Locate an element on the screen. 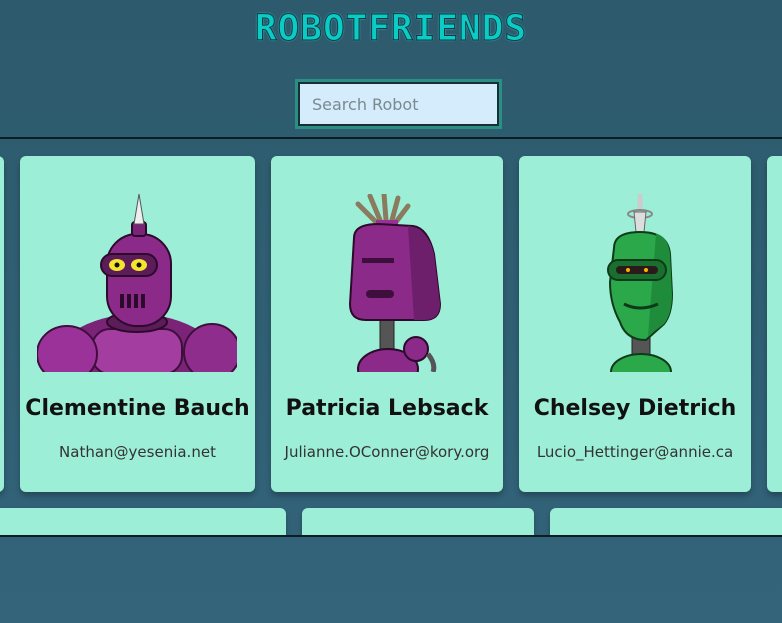 This screenshot has width=782, height=623. robot-card-partial-right is located at coordinates (774, 324).